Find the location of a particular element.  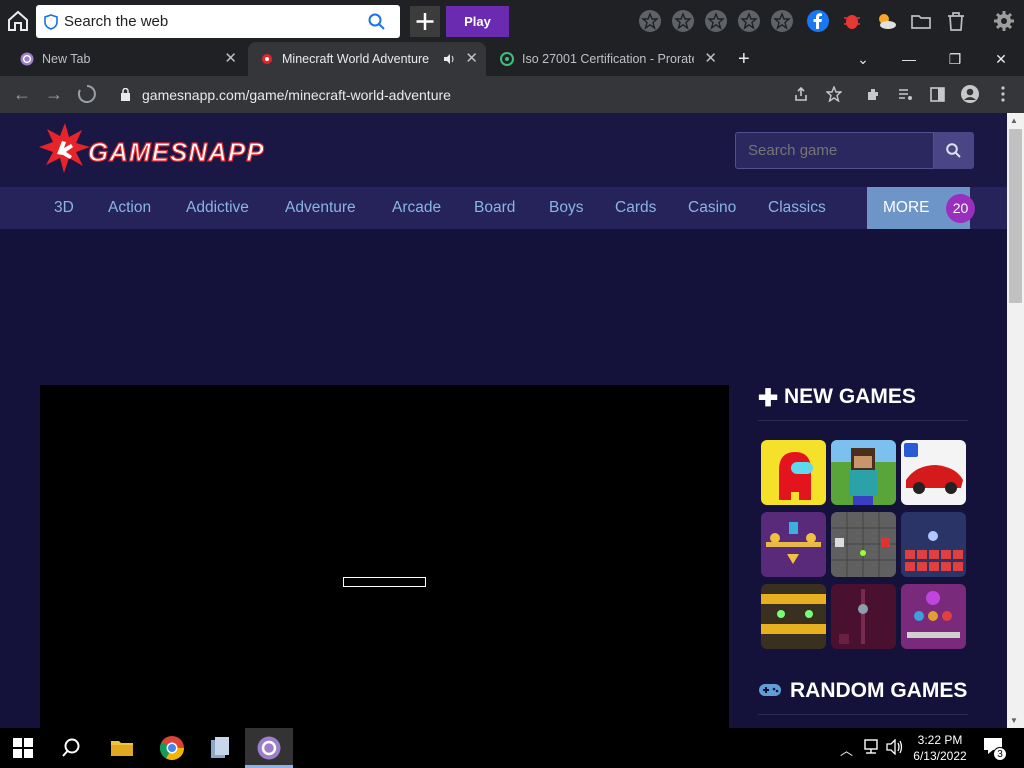

plus-icon is located at coordinates (425, 21).